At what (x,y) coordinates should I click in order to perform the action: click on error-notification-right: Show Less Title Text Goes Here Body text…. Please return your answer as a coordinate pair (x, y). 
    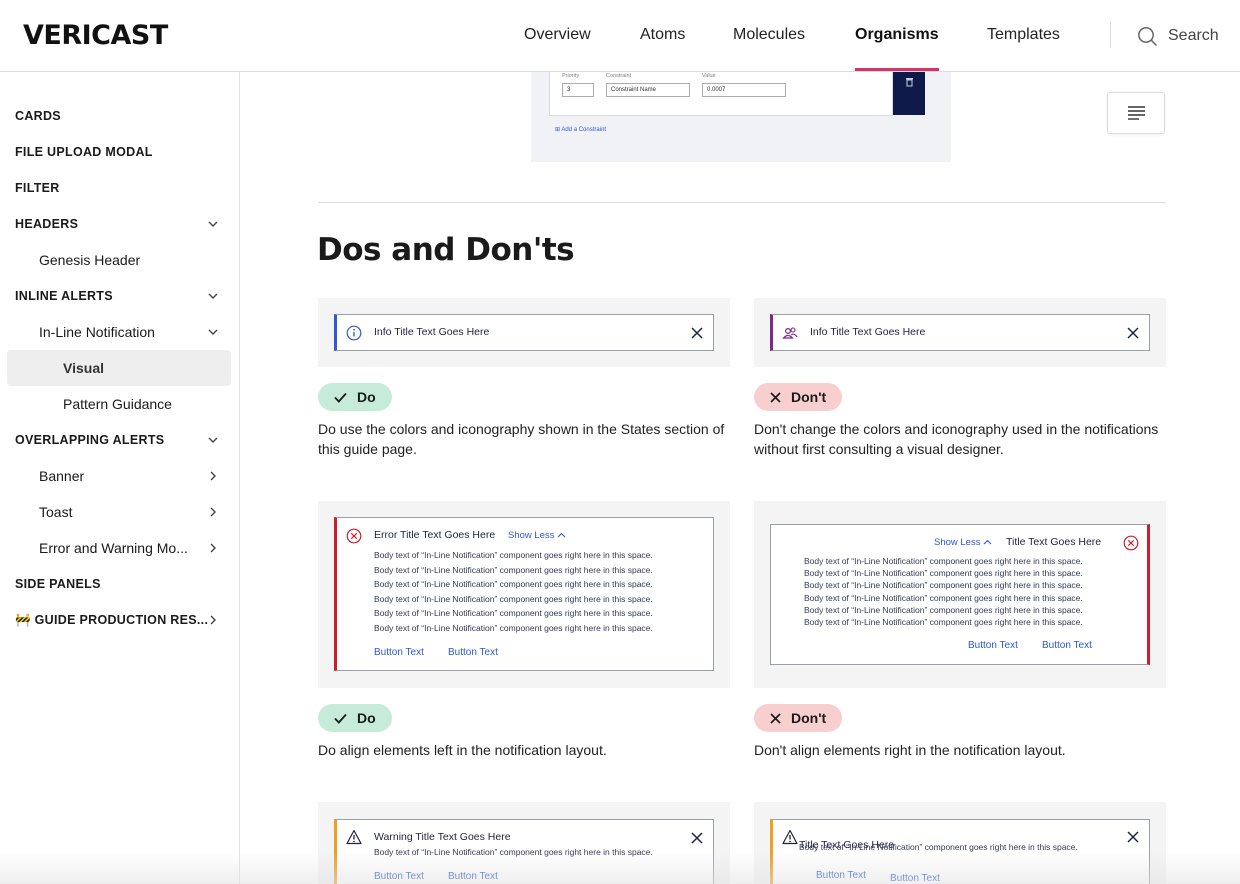
    Looking at the image, I should click on (960, 594).